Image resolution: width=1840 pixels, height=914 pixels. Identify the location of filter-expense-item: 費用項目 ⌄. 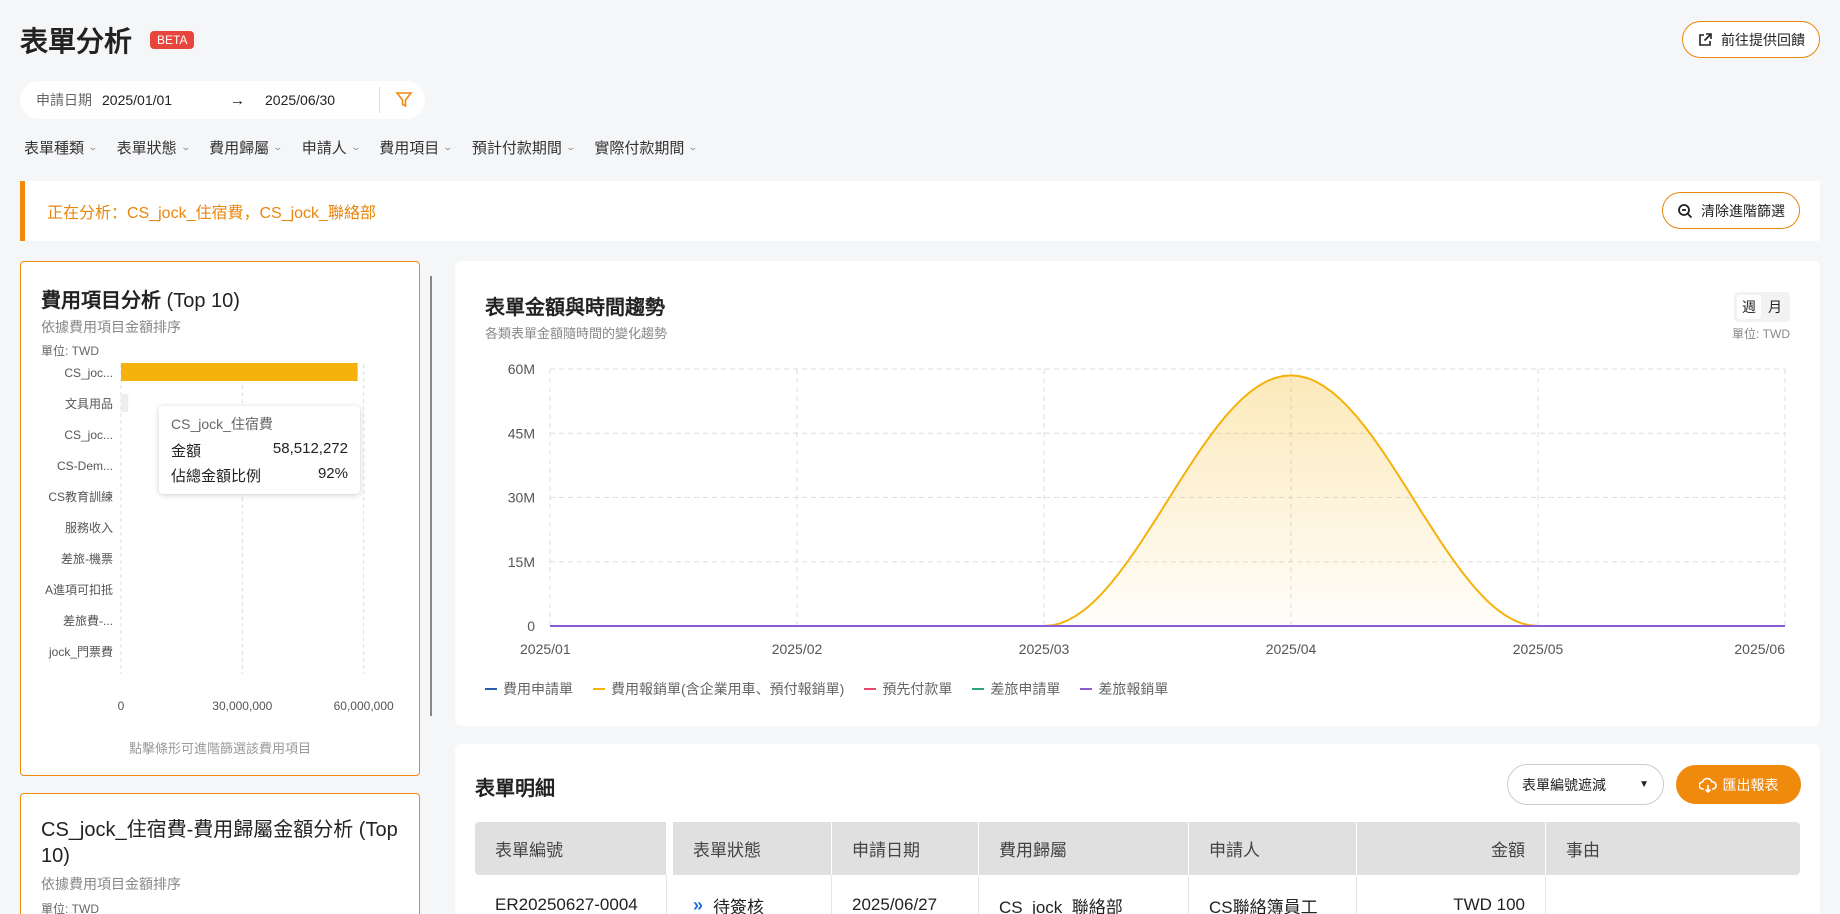
(416, 147).